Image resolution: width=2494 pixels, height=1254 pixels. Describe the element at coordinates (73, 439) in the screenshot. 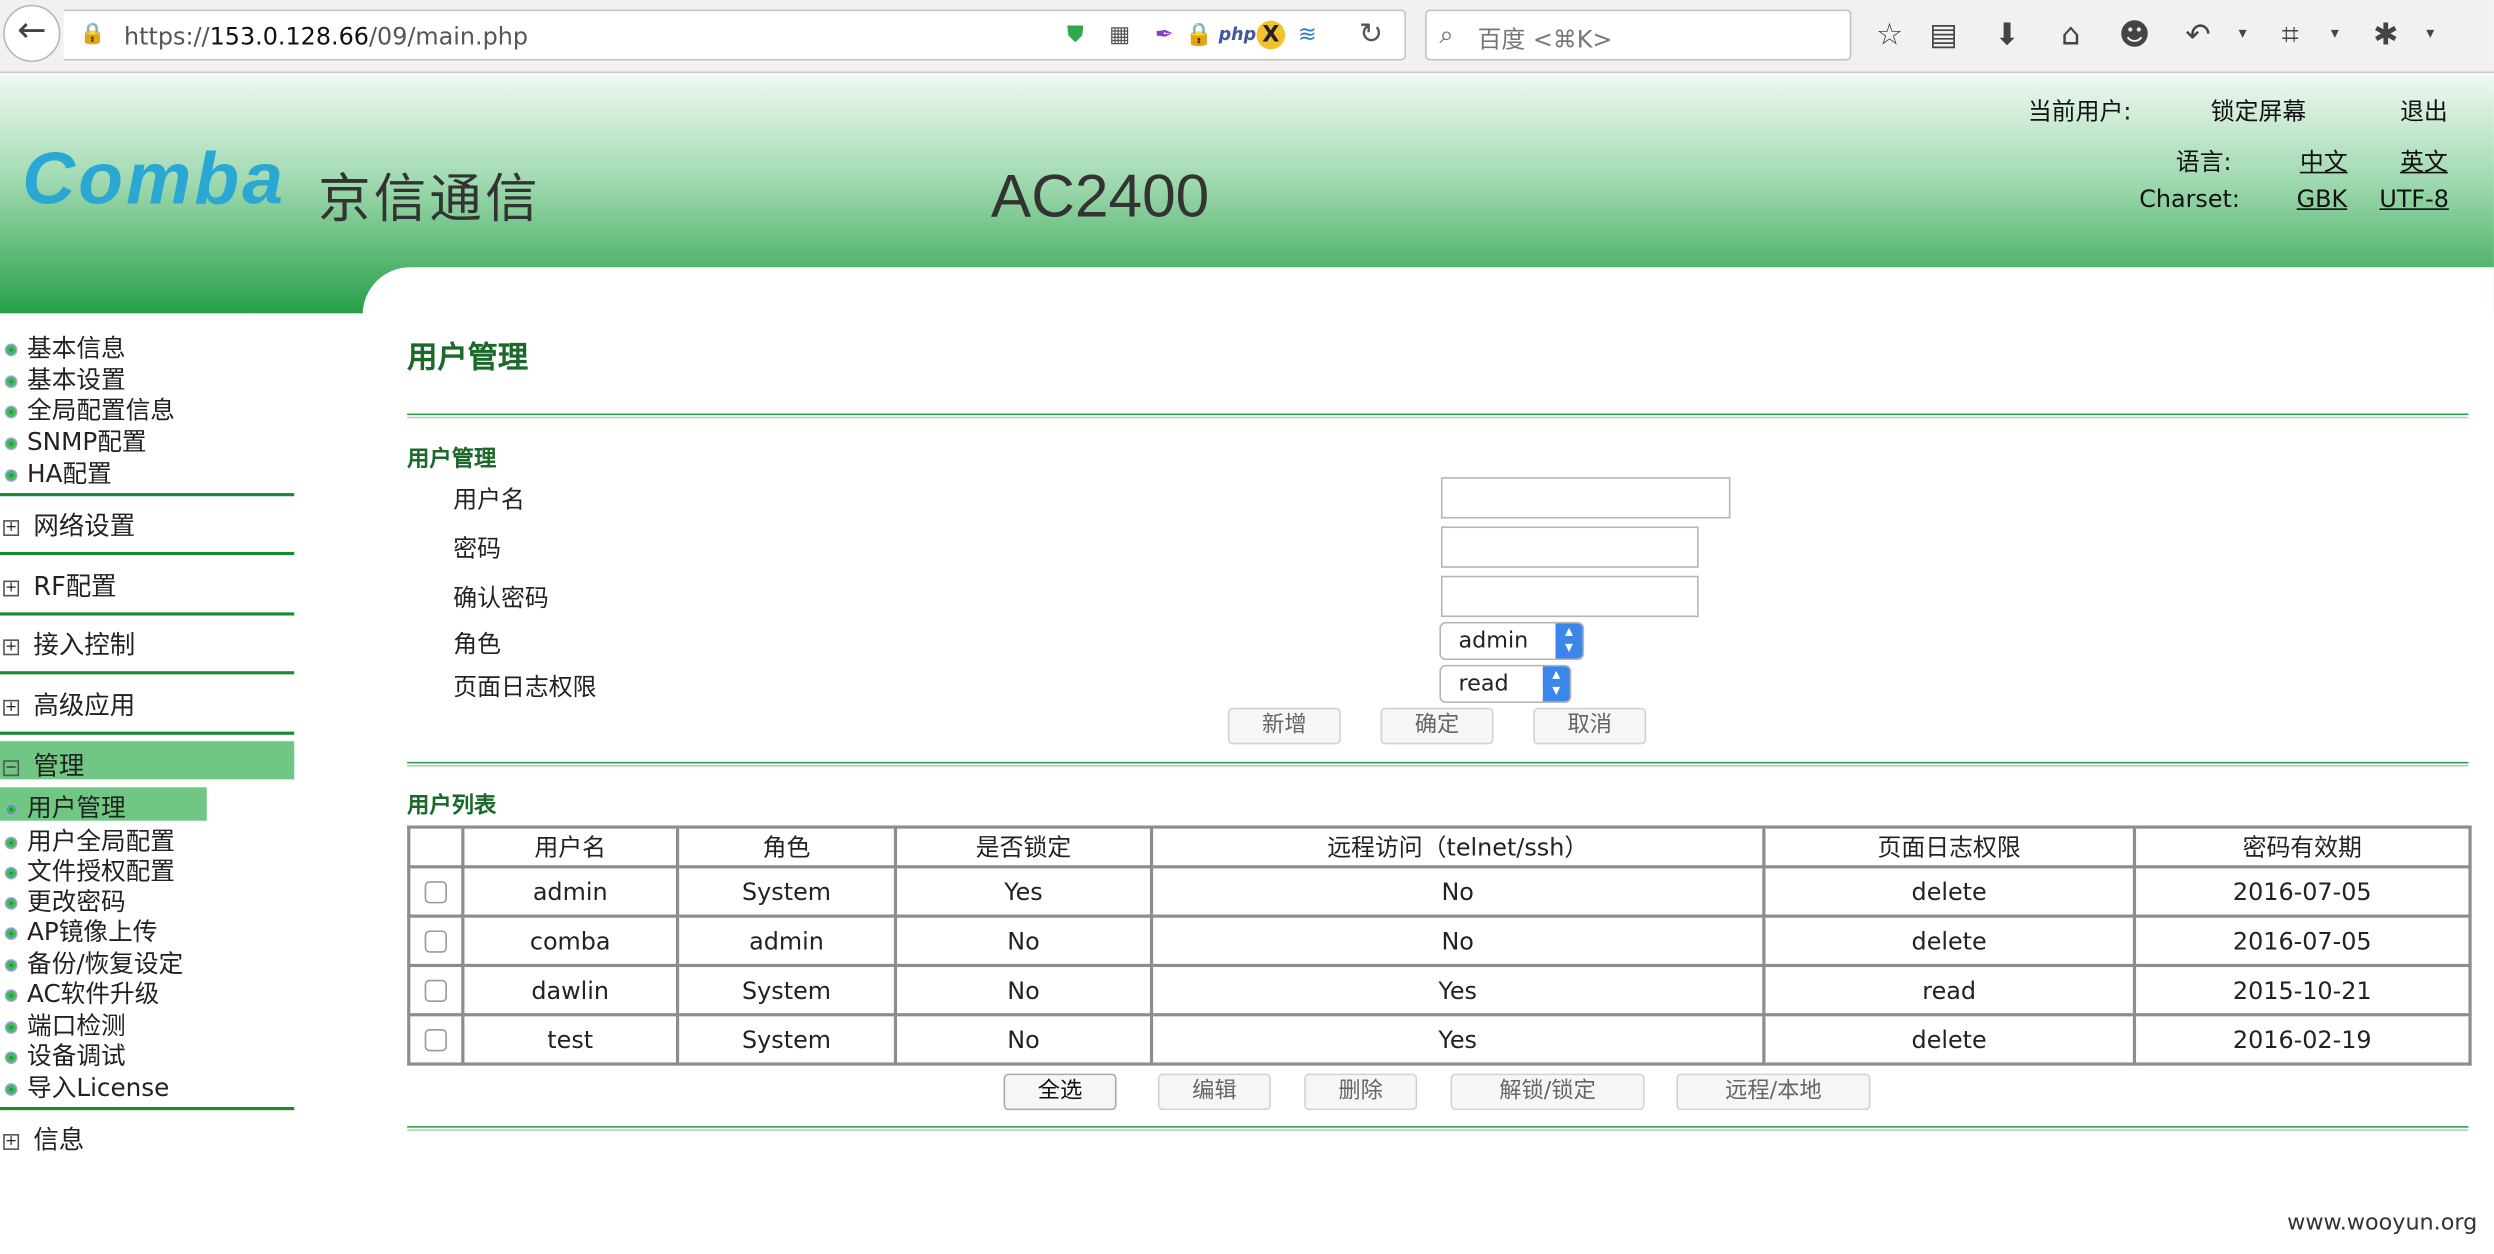

I see `sidebar-item-snmp: SNMP配置` at that location.